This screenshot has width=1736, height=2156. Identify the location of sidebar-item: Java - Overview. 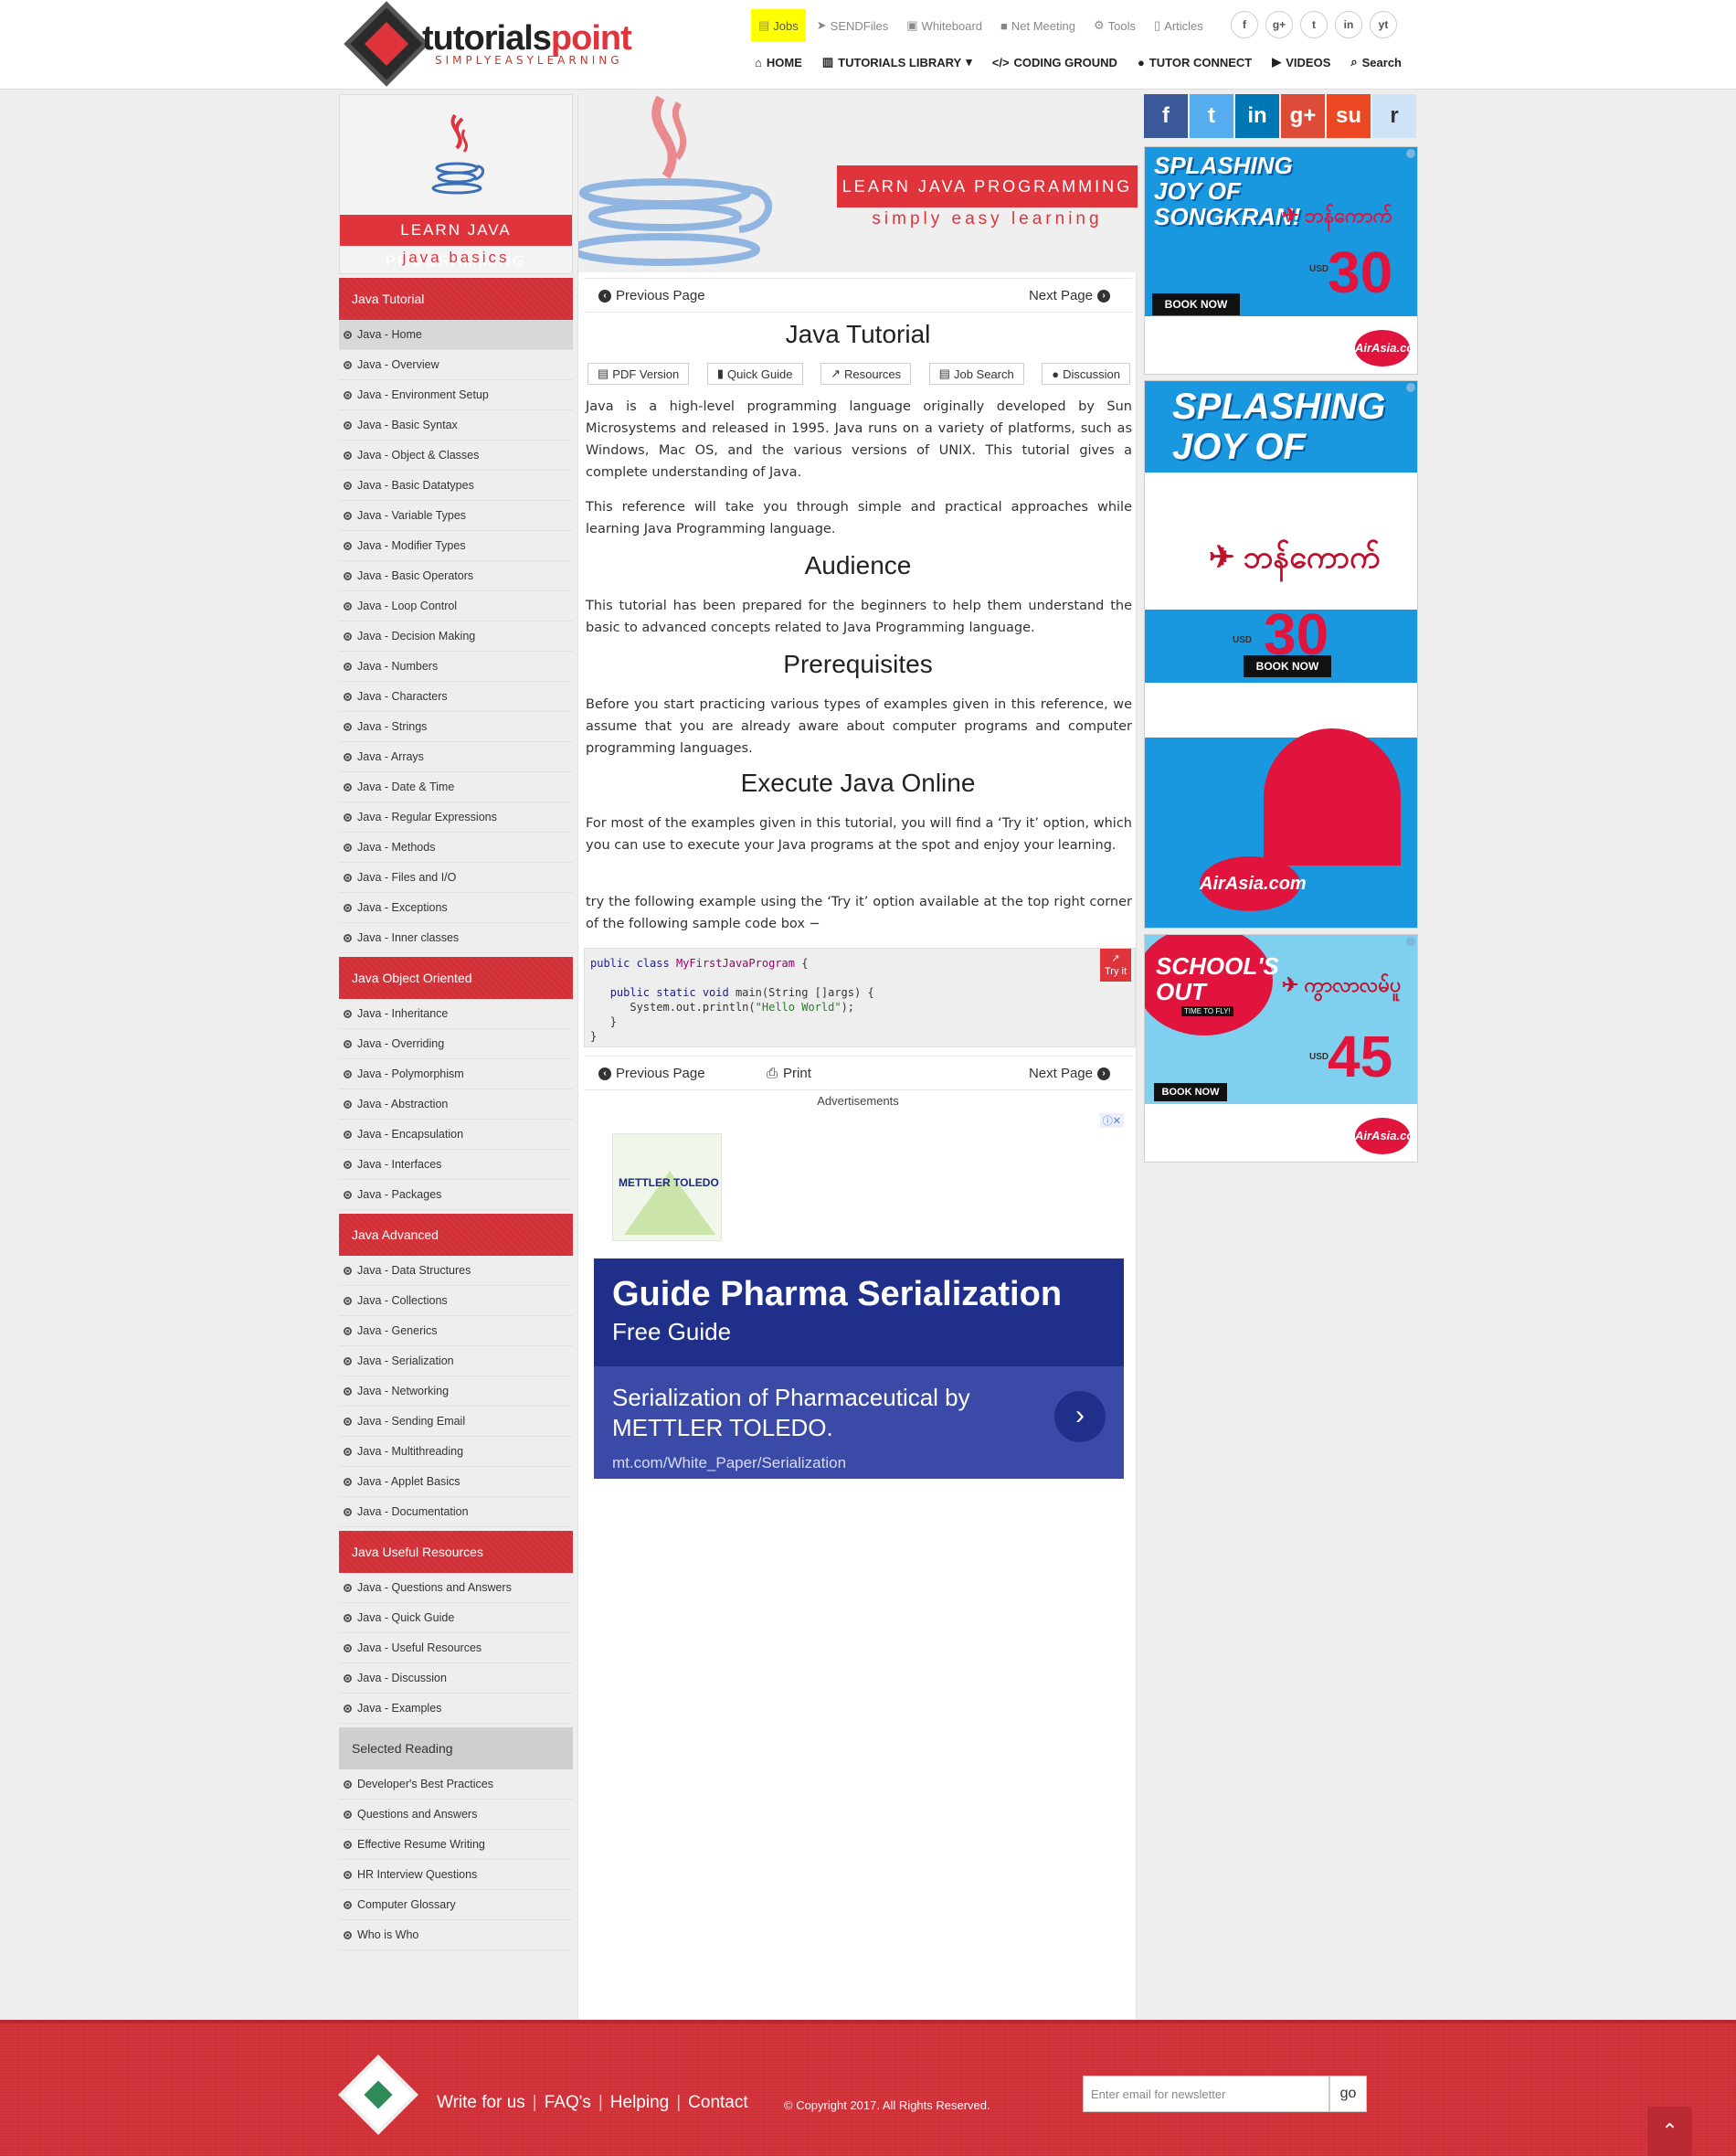
(456, 365).